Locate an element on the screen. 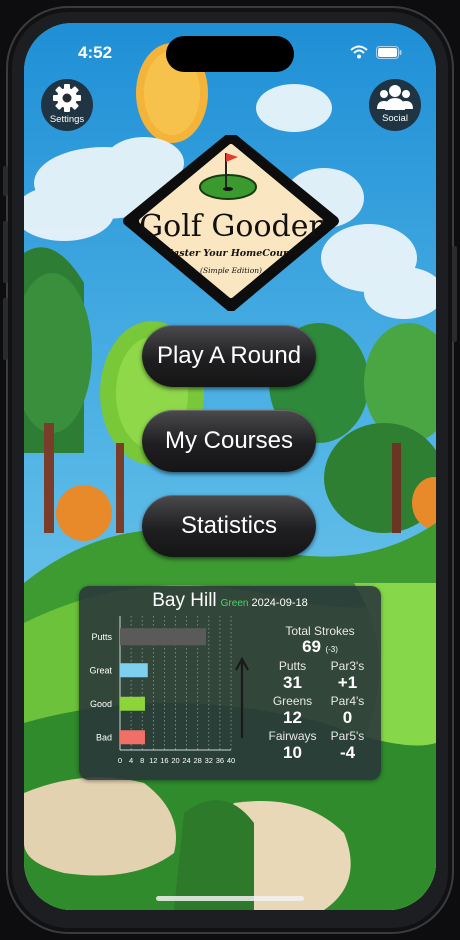  greens-label: Greens is located at coordinates (292, 701).